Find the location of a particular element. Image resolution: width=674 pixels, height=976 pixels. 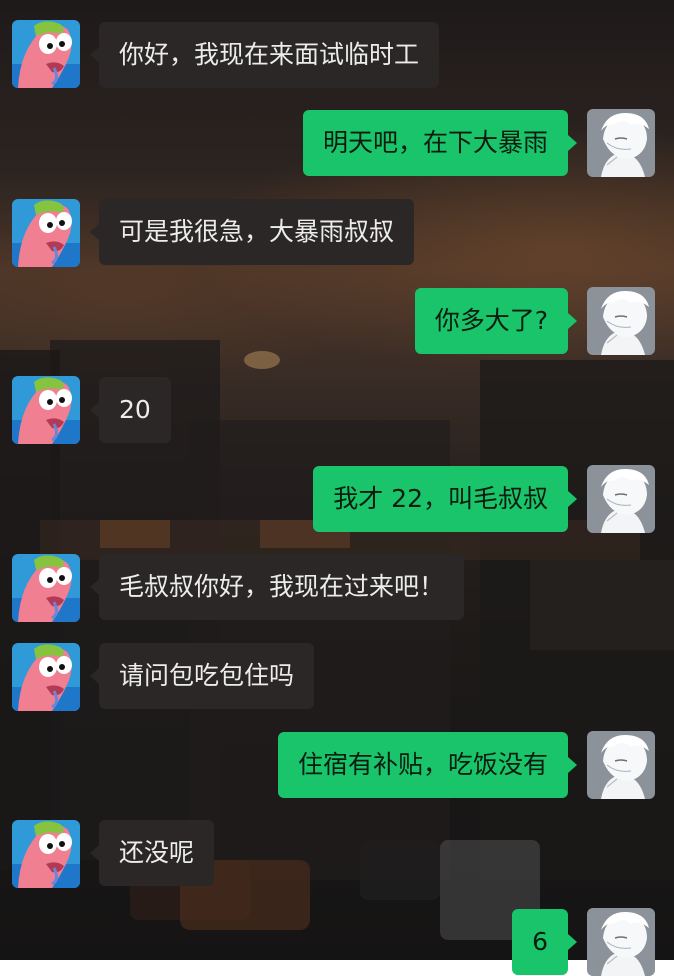

message-bubble-received: 还没呢 is located at coordinates (152, 853).